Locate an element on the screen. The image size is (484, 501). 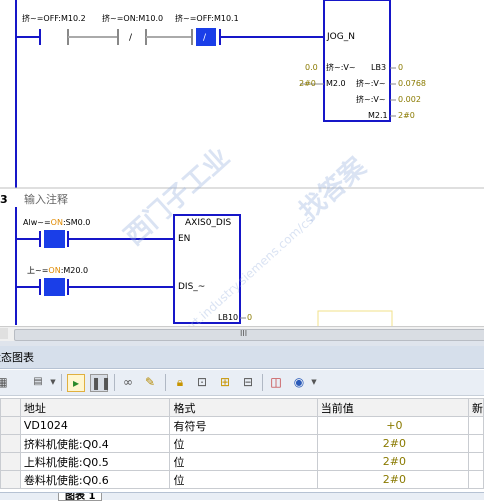
cell-address: VD1024 is located at coordinates (95, 425).